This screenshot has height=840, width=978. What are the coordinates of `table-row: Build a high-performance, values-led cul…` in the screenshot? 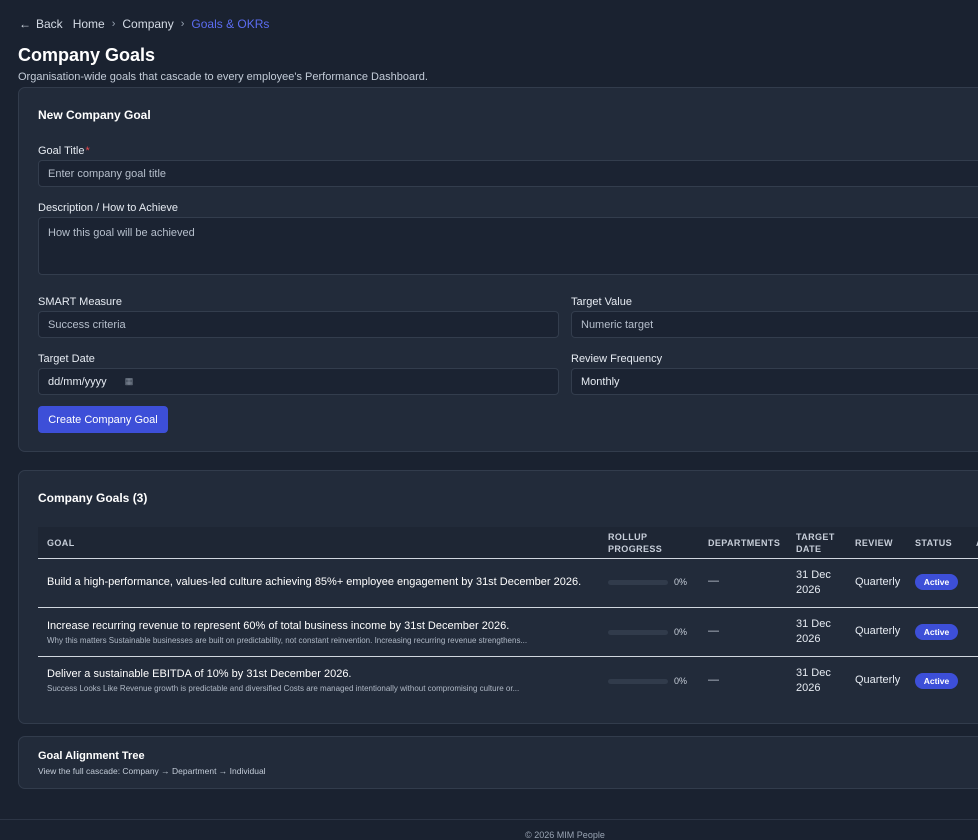 It's located at (508, 583).